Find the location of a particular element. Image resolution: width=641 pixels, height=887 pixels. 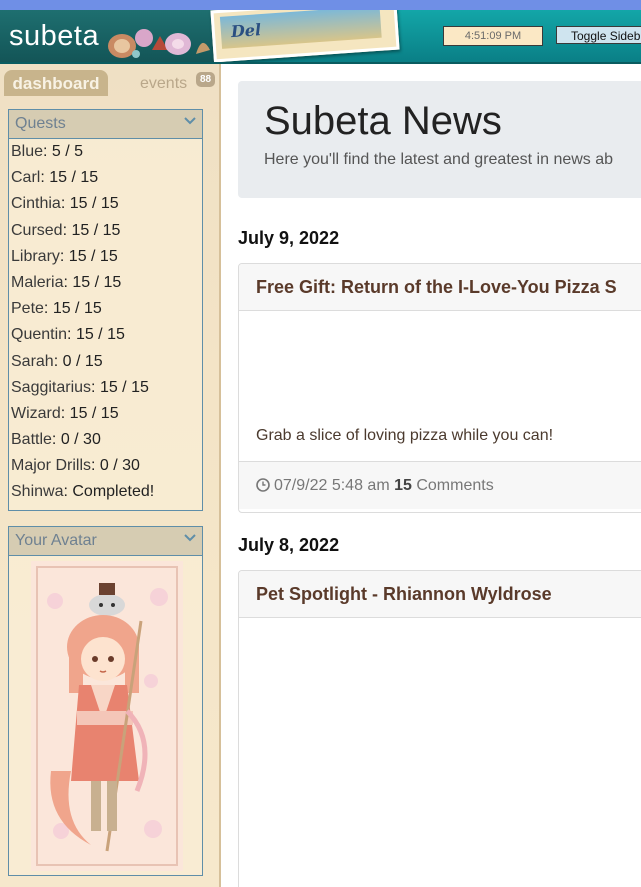

site-header: subeta Del 4:51:09 PM Toggle Sideb is located at coordinates (320, 37).